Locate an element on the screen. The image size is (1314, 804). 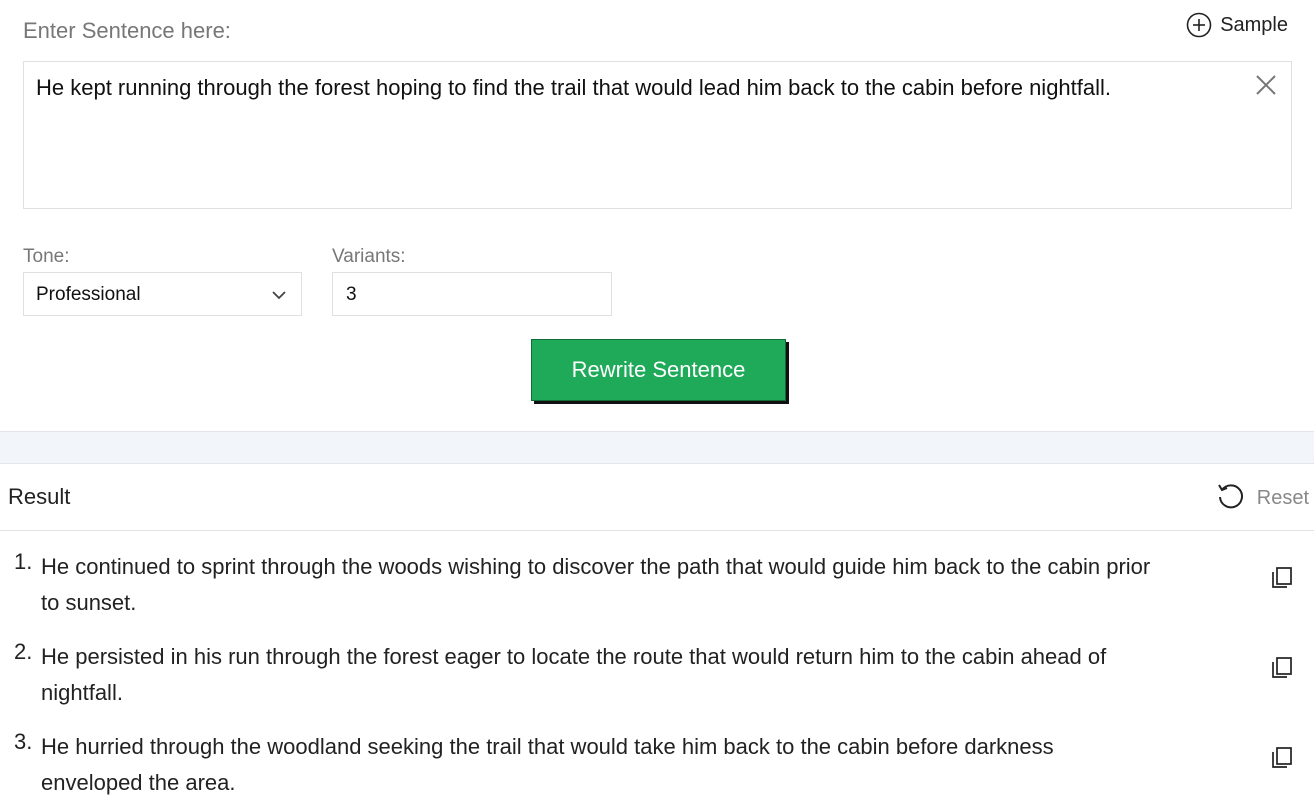
plus-circle-icon is located at coordinates (1199, 25).